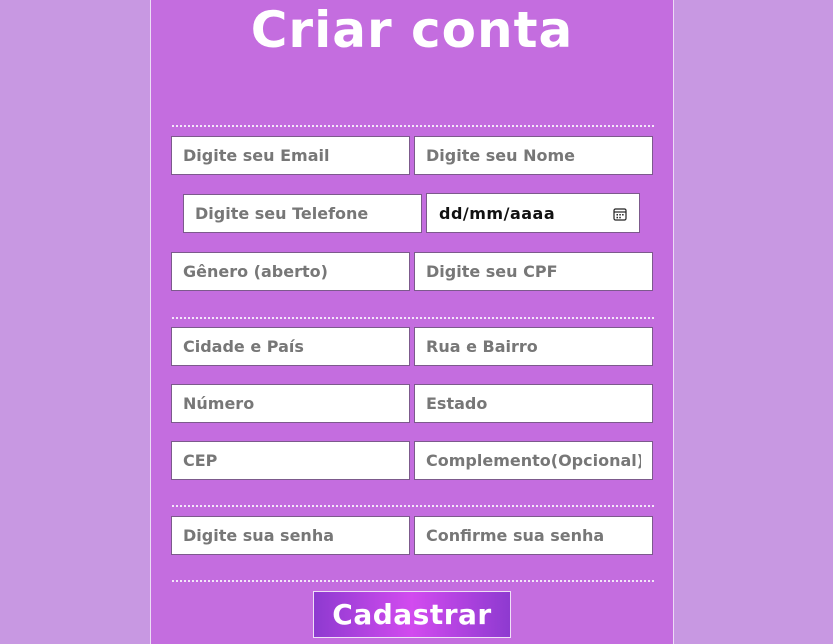 The width and height of the screenshot is (833, 644). What do you see at coordinates (290, 403) in the screenshot?
I see `number-field` at bounding box center [290, 403].